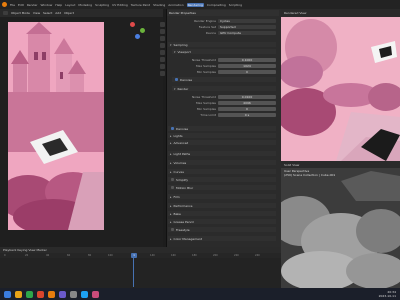  I want to click on menu-select: Select, so click(47, 13).